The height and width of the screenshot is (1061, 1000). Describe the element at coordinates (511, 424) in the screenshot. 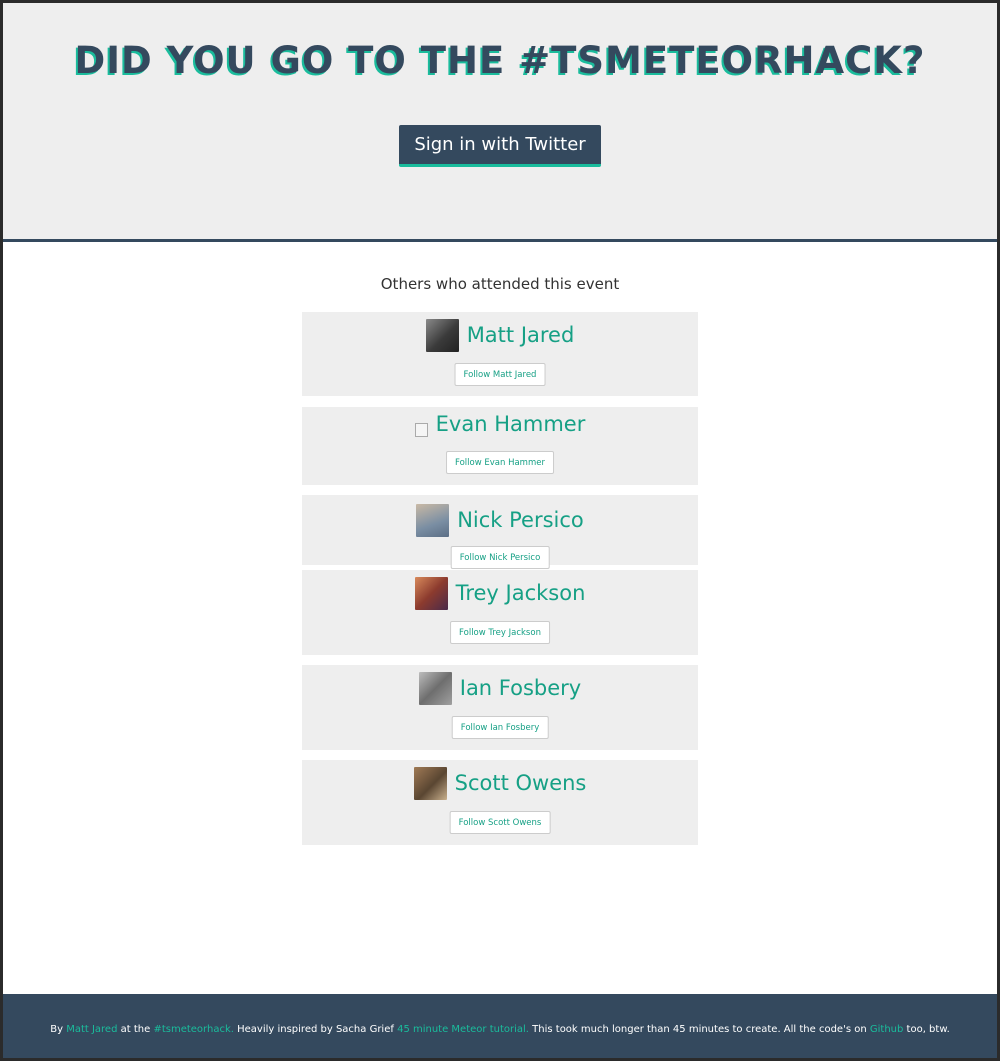

I see `attendee-name: Evan Hammer` at that location.